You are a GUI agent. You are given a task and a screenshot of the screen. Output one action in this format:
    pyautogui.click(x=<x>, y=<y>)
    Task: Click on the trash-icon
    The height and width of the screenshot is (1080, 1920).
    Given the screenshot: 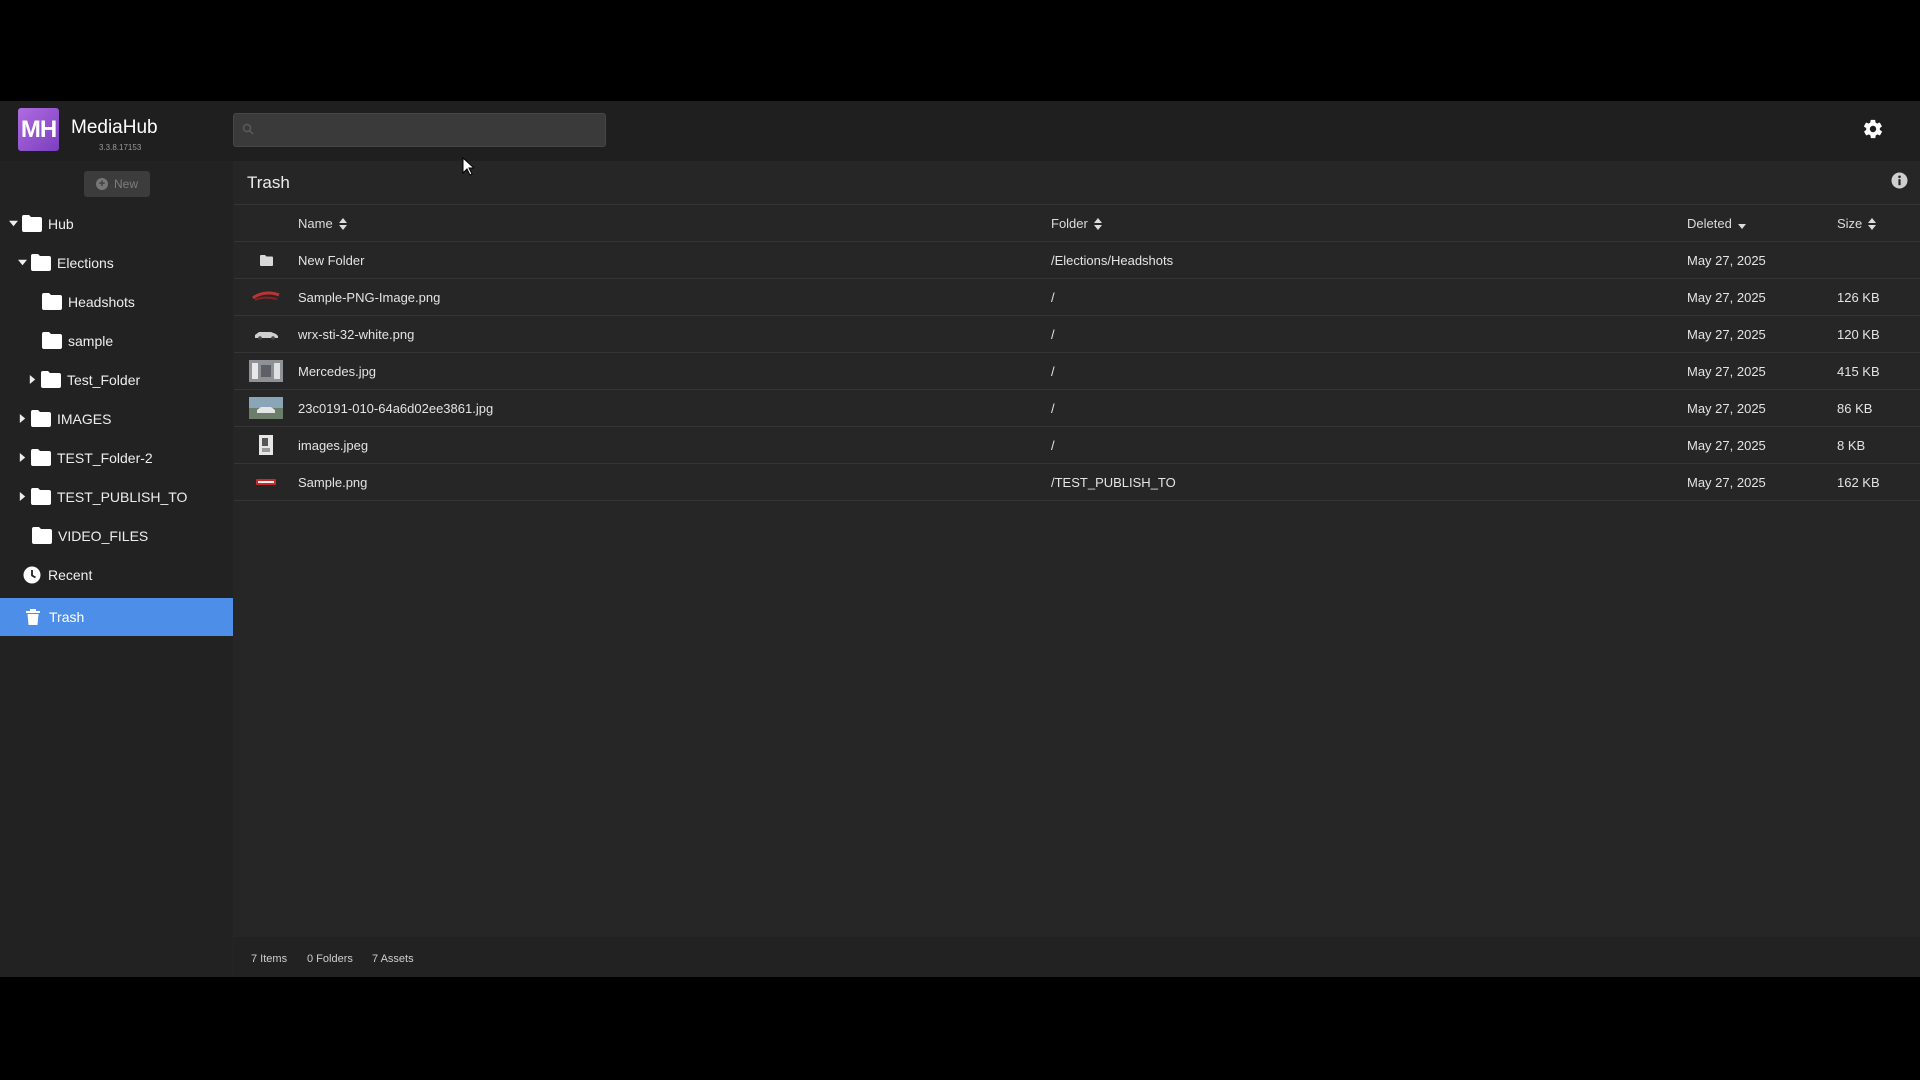 What is the action you would take?
    pyautogui.click(x=33, y=617)
    